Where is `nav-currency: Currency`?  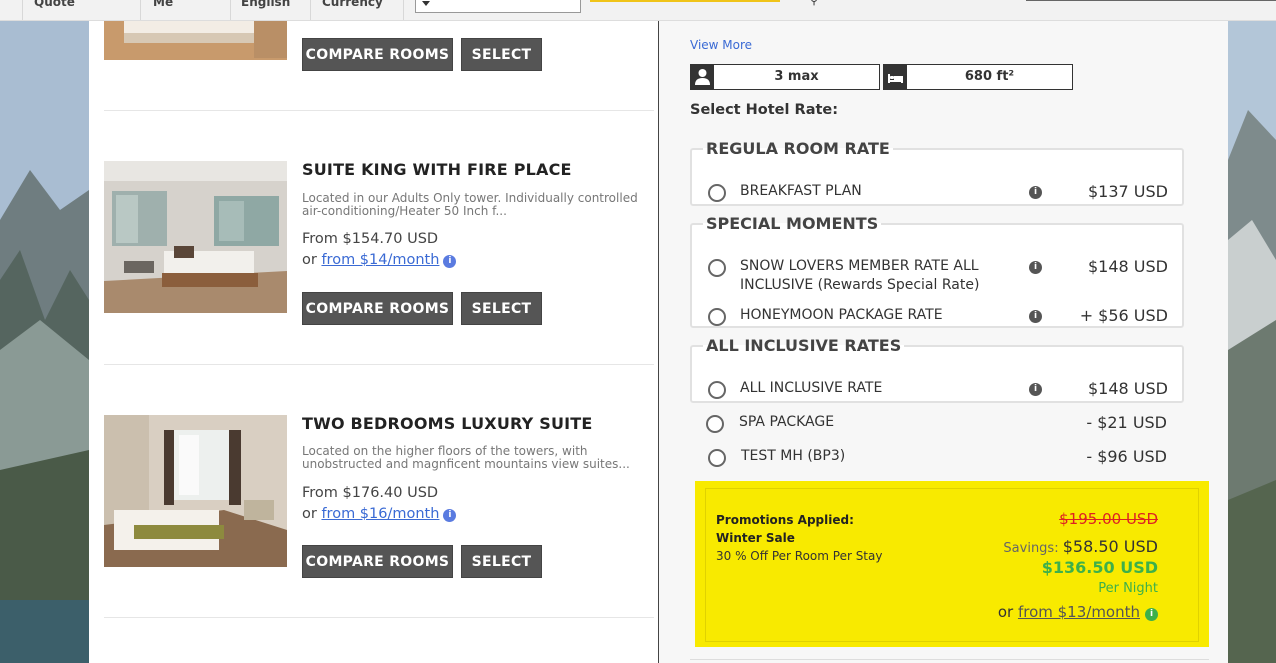
nav-currency: Currency is located at coordinates (352, 4).